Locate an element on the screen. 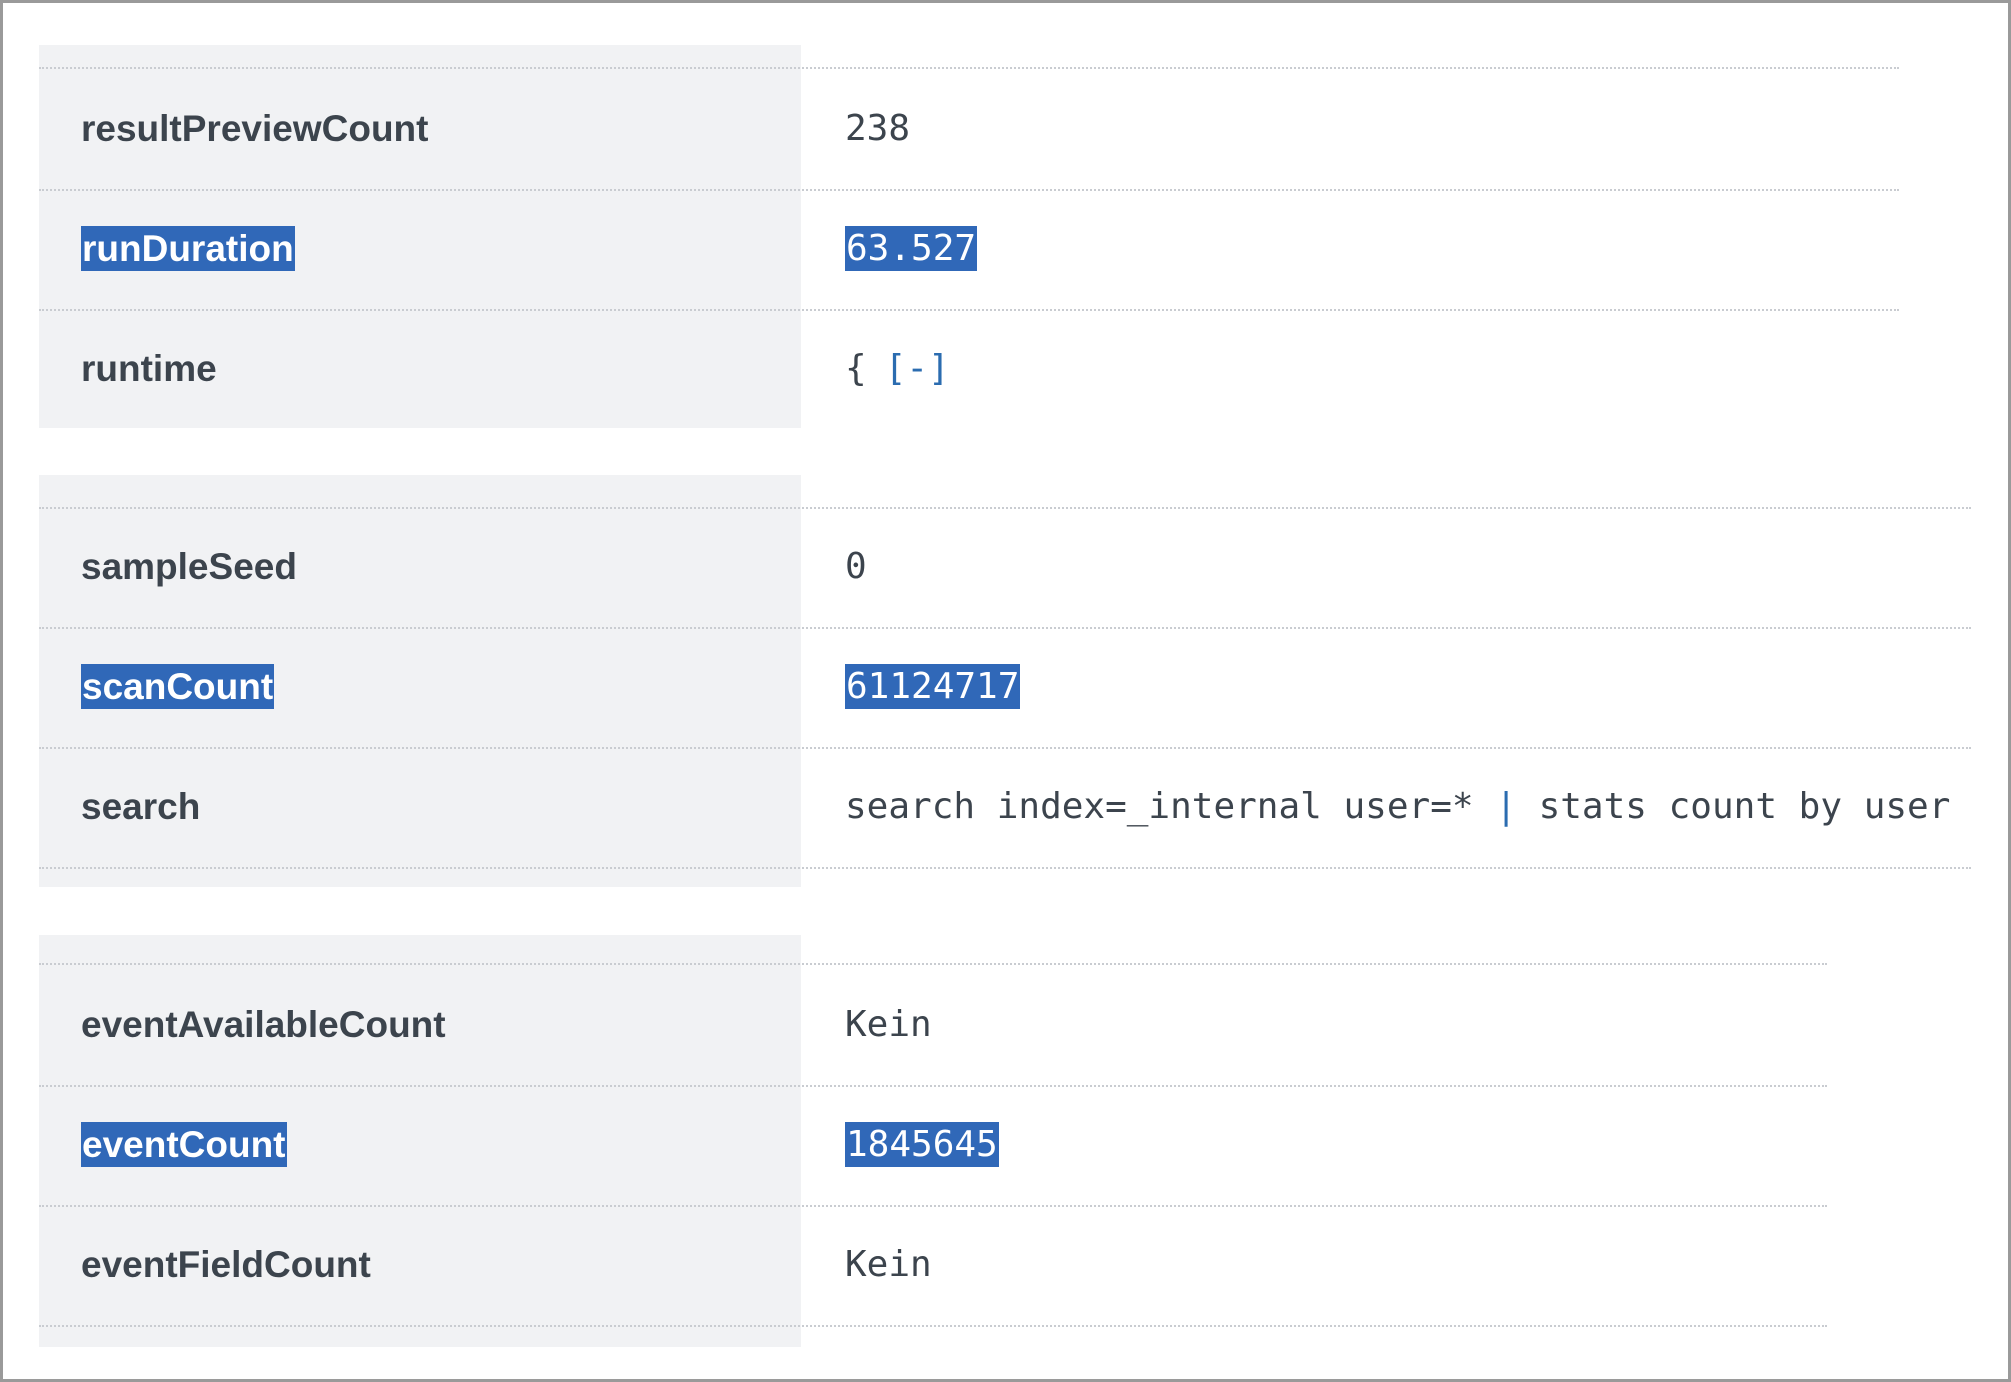 The height and width of the screenshot is (1382, 2011). property-row-eventFieldCount: eventFieldCount Kein is located at coordinates (933, 1265).